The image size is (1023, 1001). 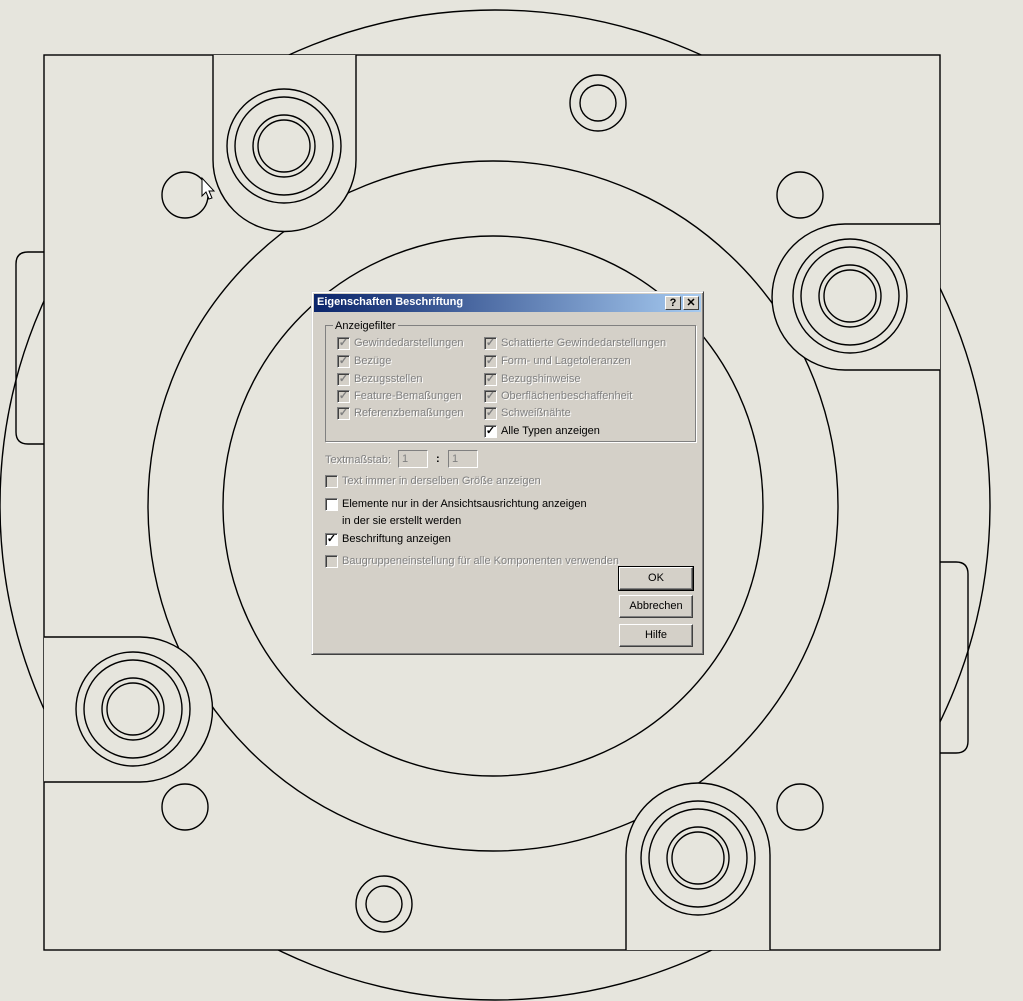 What do you see at coordinates (691, 303) in the screenshot?
I see `close-icon: ✕` at bounding box center [691, 303].